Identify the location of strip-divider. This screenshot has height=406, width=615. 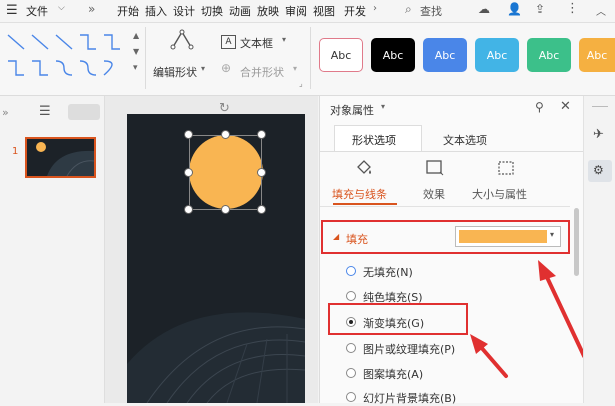
(600, 106).